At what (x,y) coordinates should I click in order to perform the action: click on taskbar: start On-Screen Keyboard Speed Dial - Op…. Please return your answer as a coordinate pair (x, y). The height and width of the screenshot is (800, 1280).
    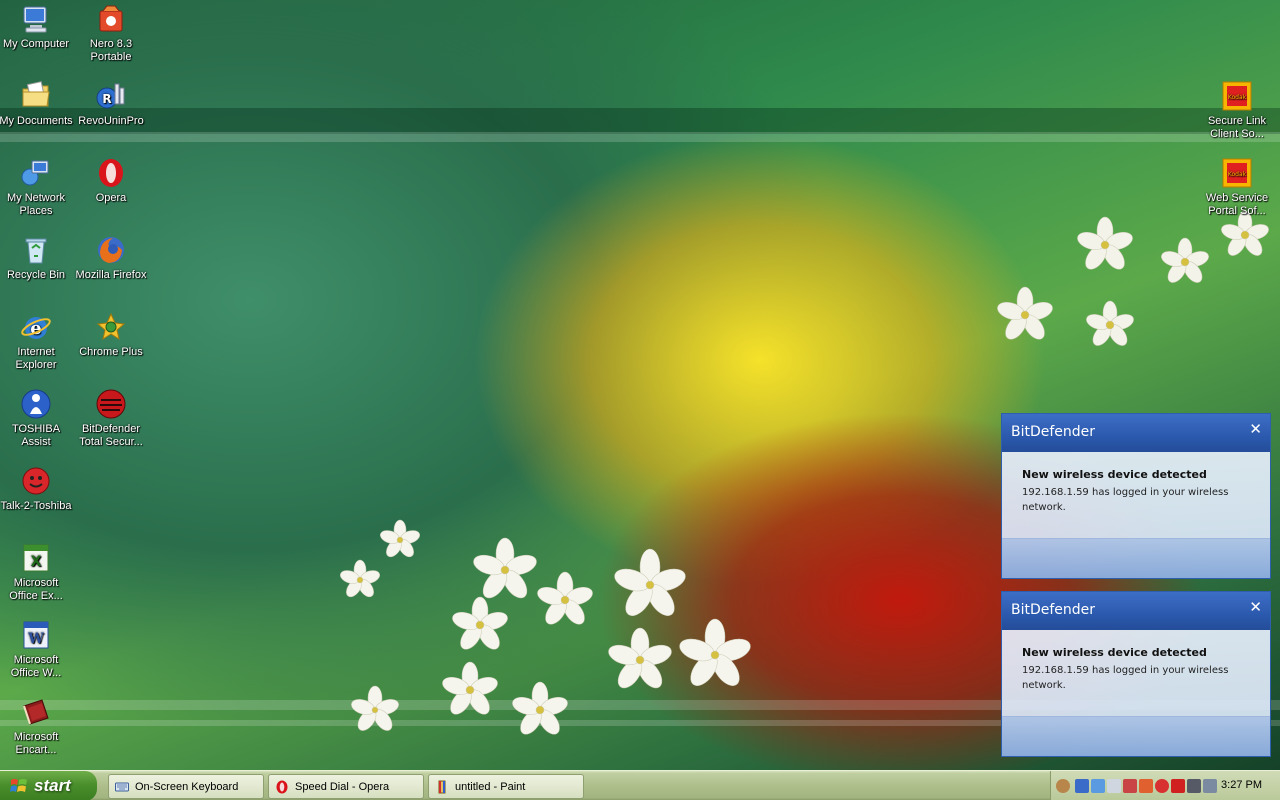
    Looking at the image, I should click on (640, 785).